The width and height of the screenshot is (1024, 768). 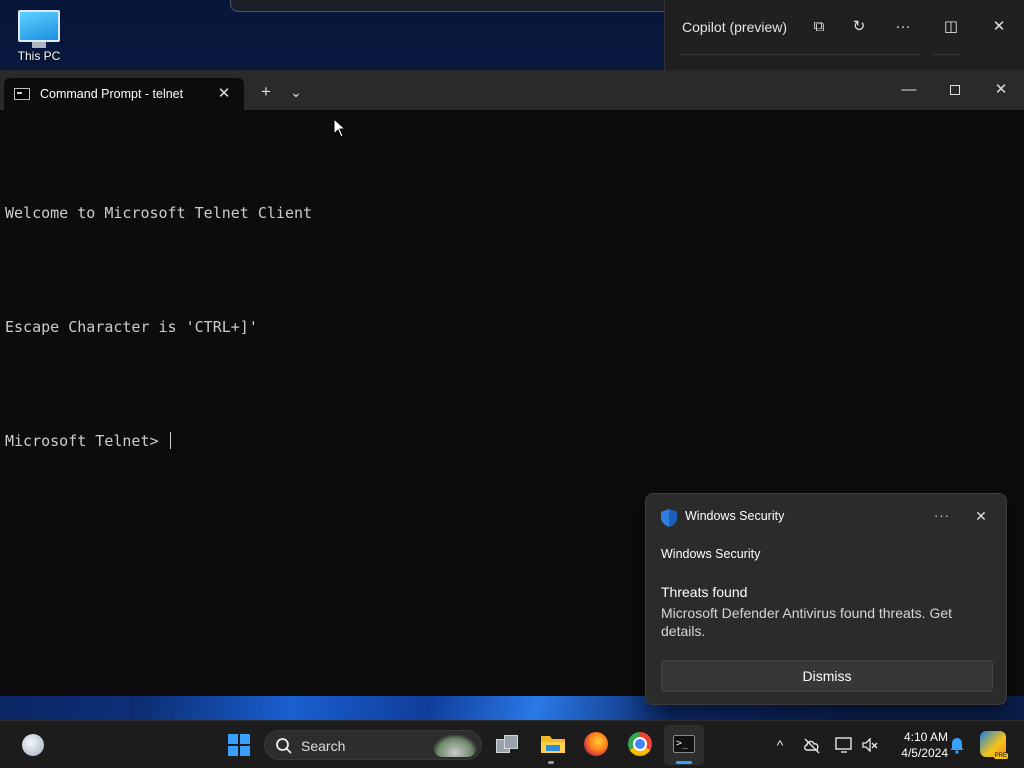 I want to click on start-button, so click(x=239, y=745).